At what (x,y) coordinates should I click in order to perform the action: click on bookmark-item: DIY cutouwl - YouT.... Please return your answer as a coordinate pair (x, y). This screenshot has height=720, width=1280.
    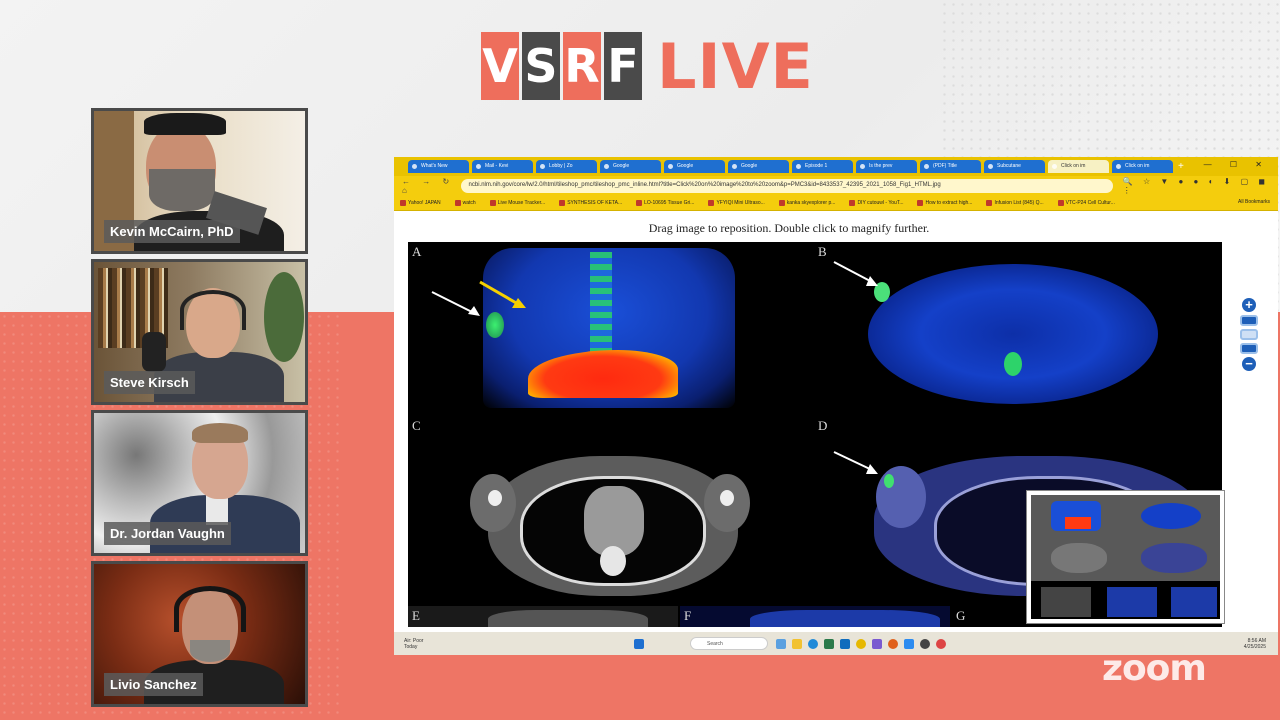
    Looking at the image, I should click on (876, 202).